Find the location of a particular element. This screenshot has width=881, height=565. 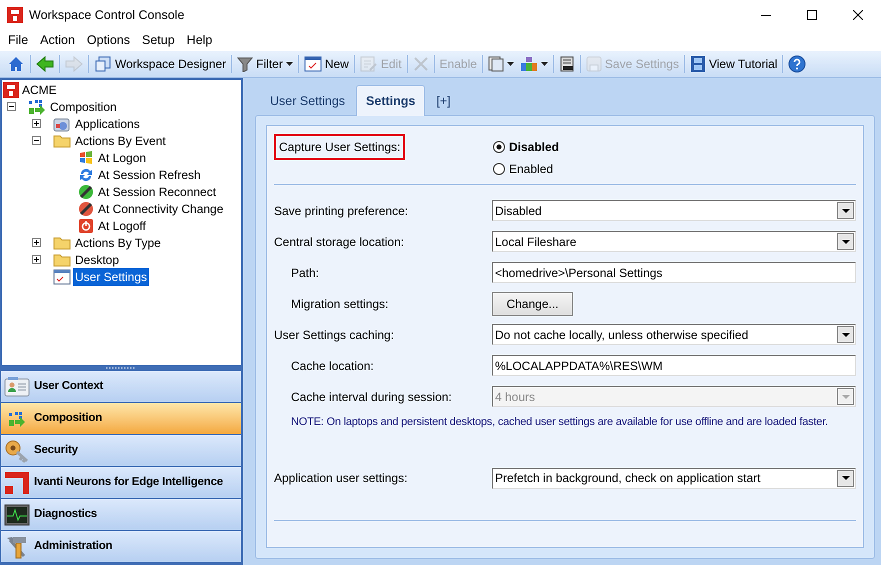

close-icon is located at coordinates (858, 15).